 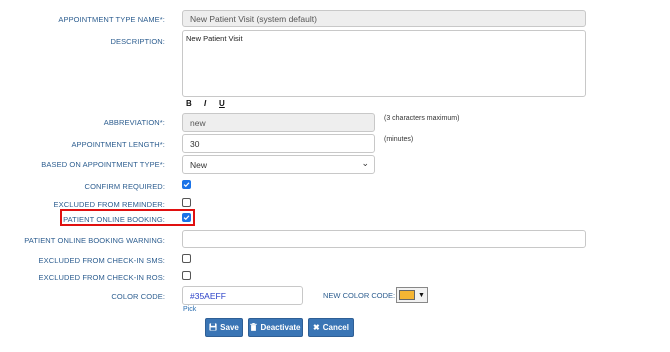 I want to click on abbreviation-label: ABBREVIATION*:, so click(x=134, y=122).